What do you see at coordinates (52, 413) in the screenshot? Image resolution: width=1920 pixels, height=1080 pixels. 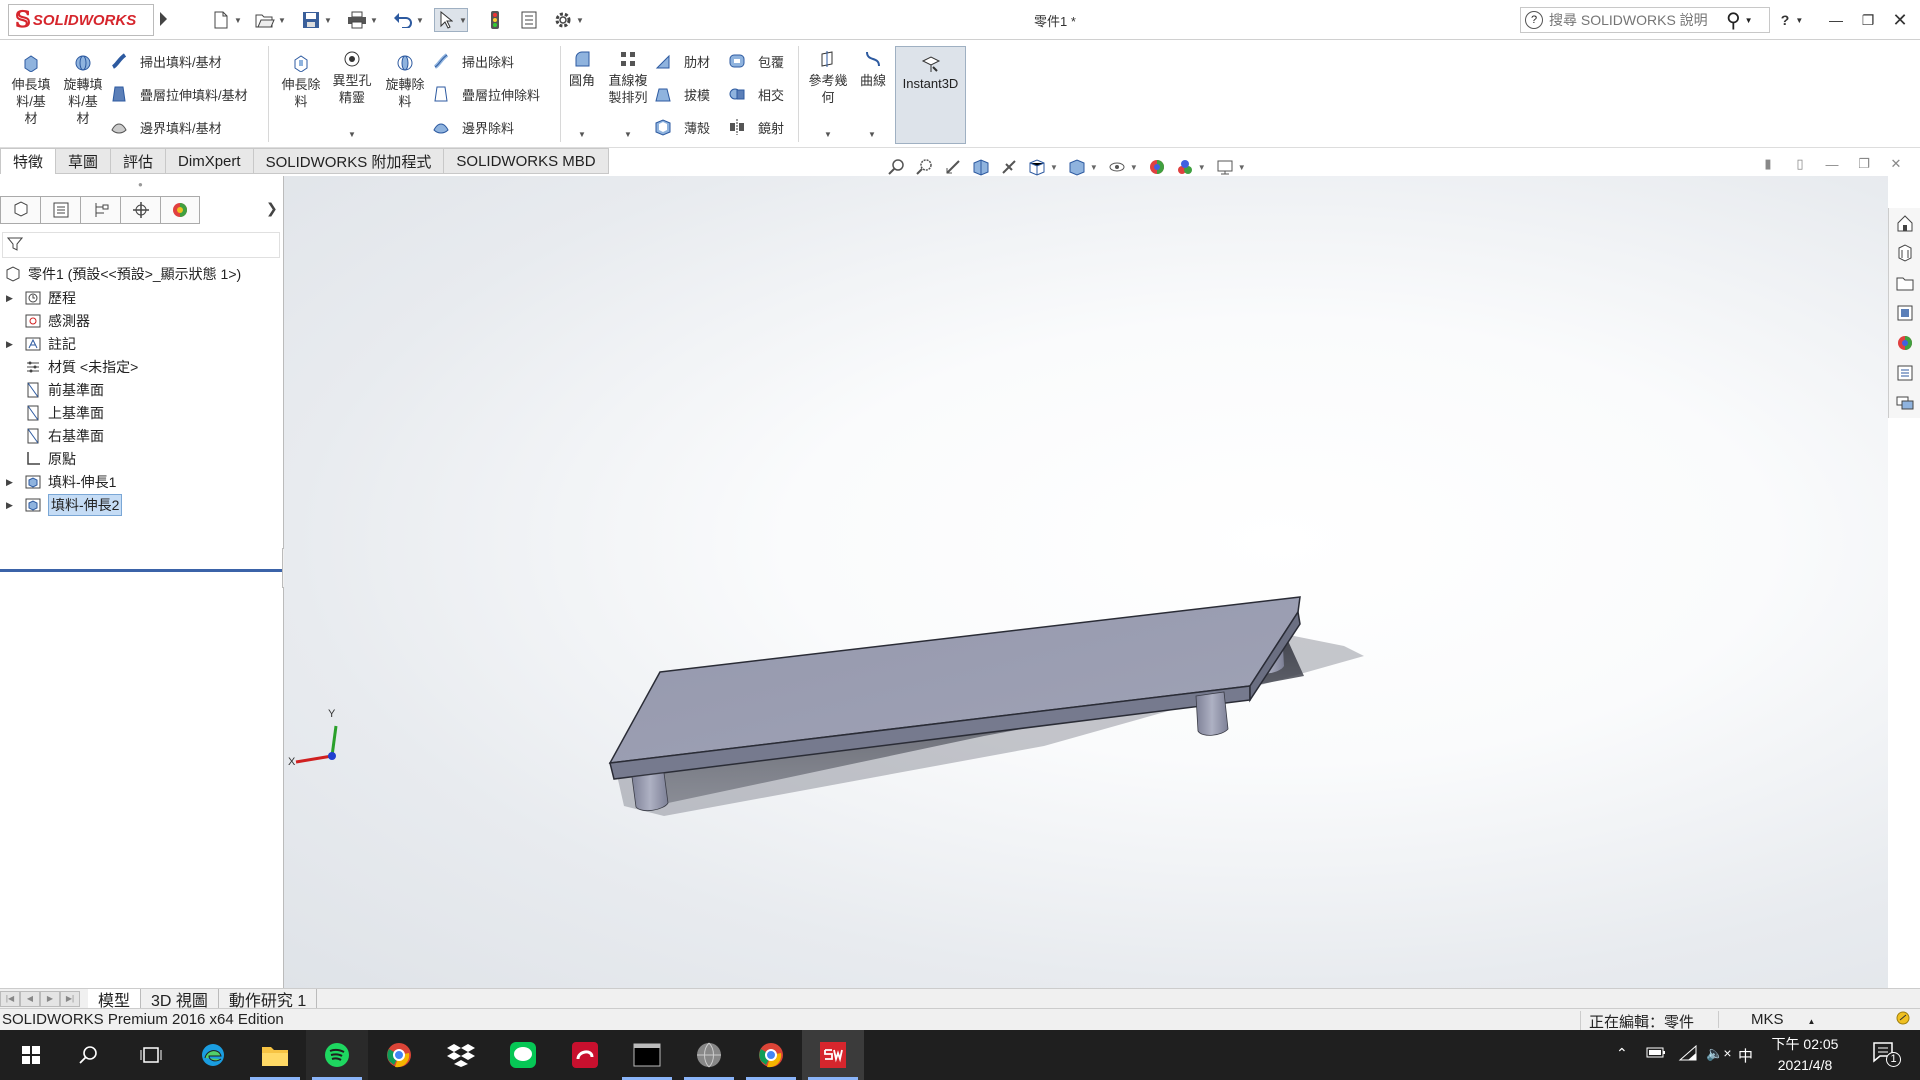 I see `tree-item: 上基準面` at bounding box center [52, 413].